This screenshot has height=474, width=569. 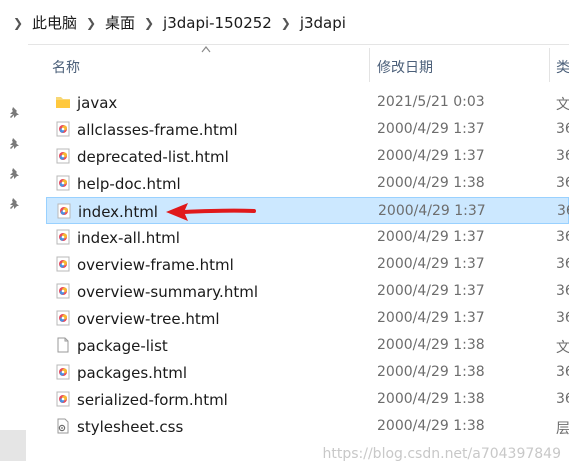 I want to click on file-name: deprecated-list.html, so click(x=153, y=157).